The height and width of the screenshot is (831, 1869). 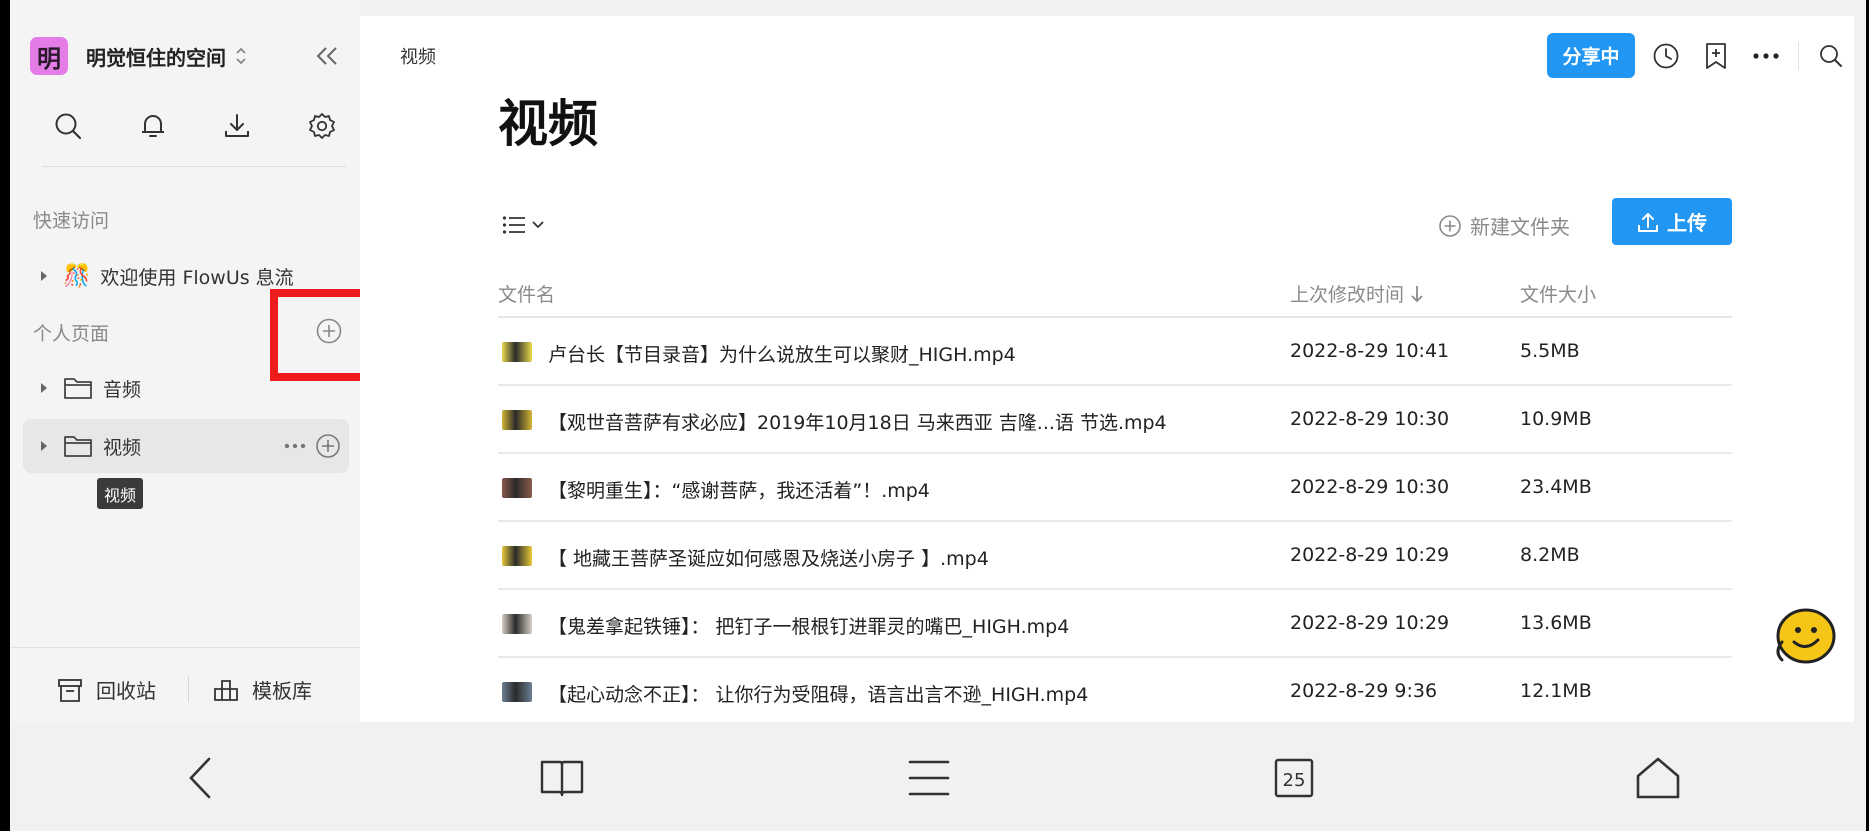 I want to click on chevron-updown-icon, so click(x=241, y=56).